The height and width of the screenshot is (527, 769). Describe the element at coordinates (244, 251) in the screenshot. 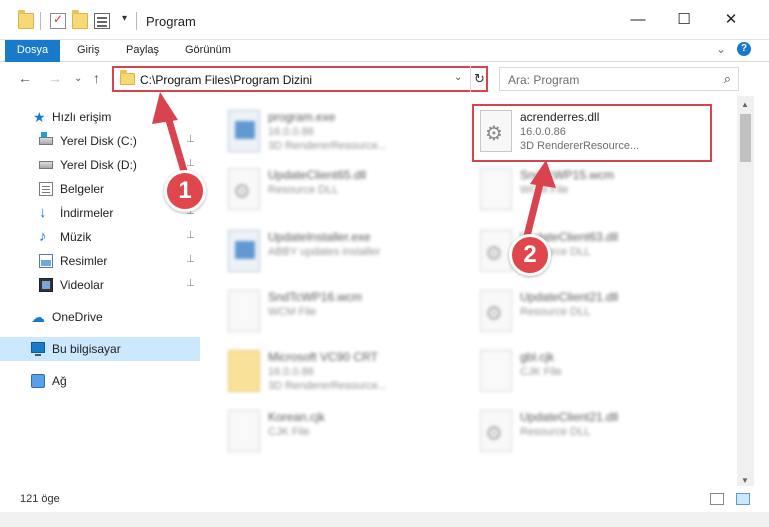

I see `installer-file-icon` at that location.